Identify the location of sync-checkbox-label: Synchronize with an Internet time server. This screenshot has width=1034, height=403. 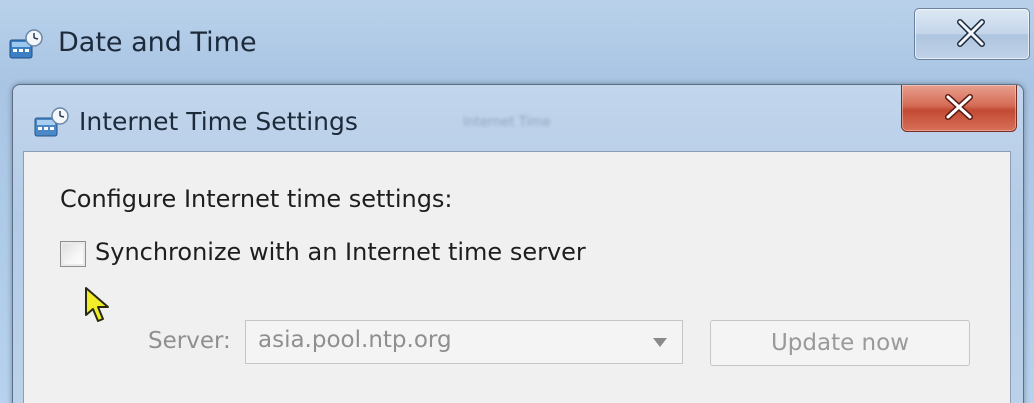
(340, 252).